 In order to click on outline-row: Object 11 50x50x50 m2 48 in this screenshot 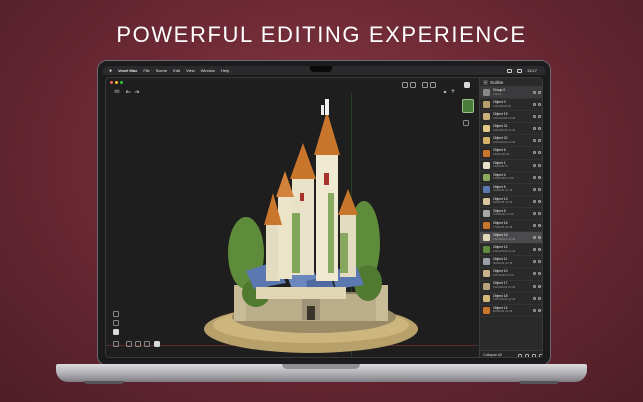, I will do `click(511, 262)`.